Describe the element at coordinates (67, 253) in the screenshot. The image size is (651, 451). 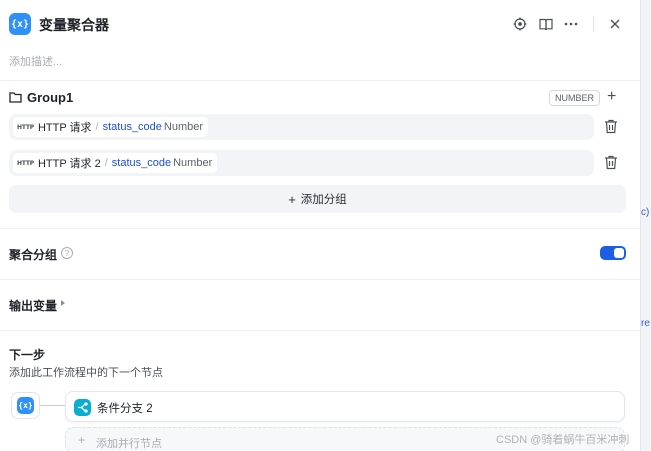
I see `help-icon: ?` at that location.